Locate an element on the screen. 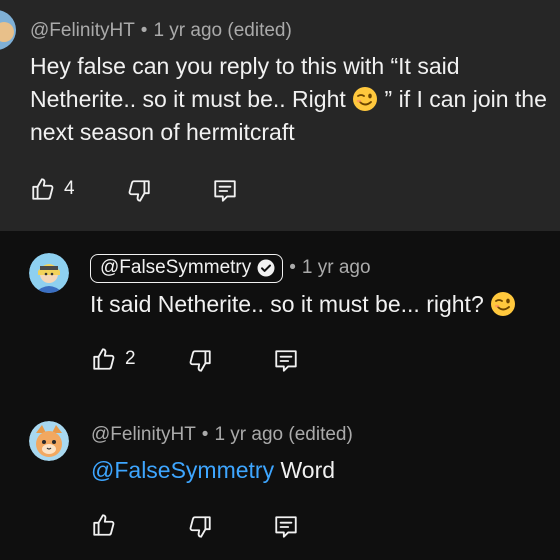 The width and height of the screenshot is (560, 560). like-button is located at coordinates (104, 525).